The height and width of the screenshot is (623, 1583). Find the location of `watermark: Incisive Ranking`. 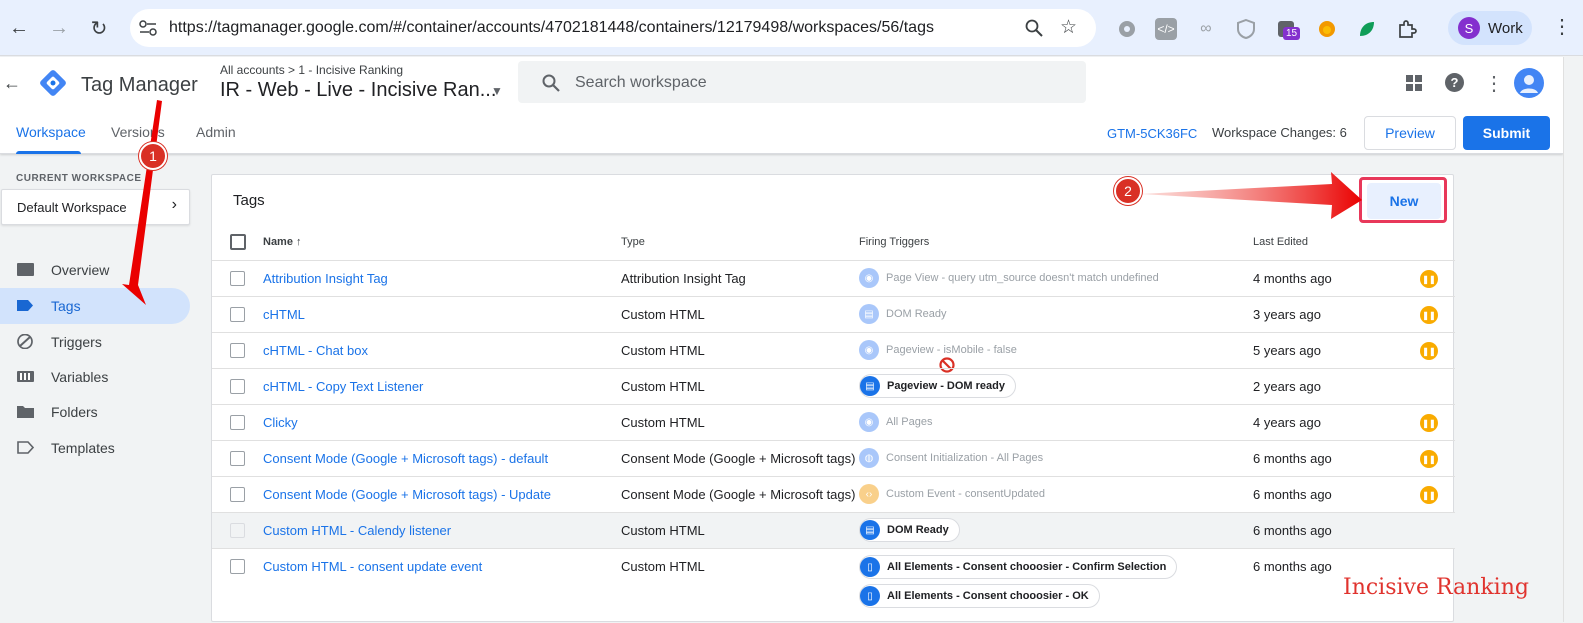

watermark: Incisive Ranking is located at coordinates (1436, 587).